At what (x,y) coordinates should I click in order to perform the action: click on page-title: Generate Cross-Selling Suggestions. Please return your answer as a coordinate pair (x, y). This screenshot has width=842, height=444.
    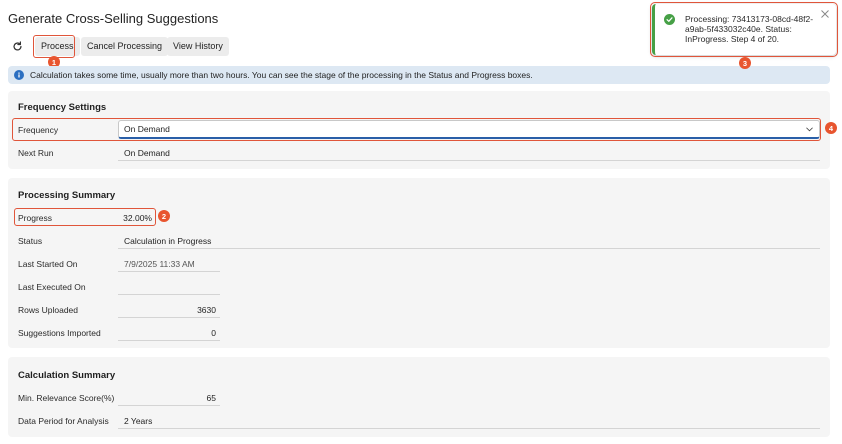
    Looking at the image, I should click on (113, 18).